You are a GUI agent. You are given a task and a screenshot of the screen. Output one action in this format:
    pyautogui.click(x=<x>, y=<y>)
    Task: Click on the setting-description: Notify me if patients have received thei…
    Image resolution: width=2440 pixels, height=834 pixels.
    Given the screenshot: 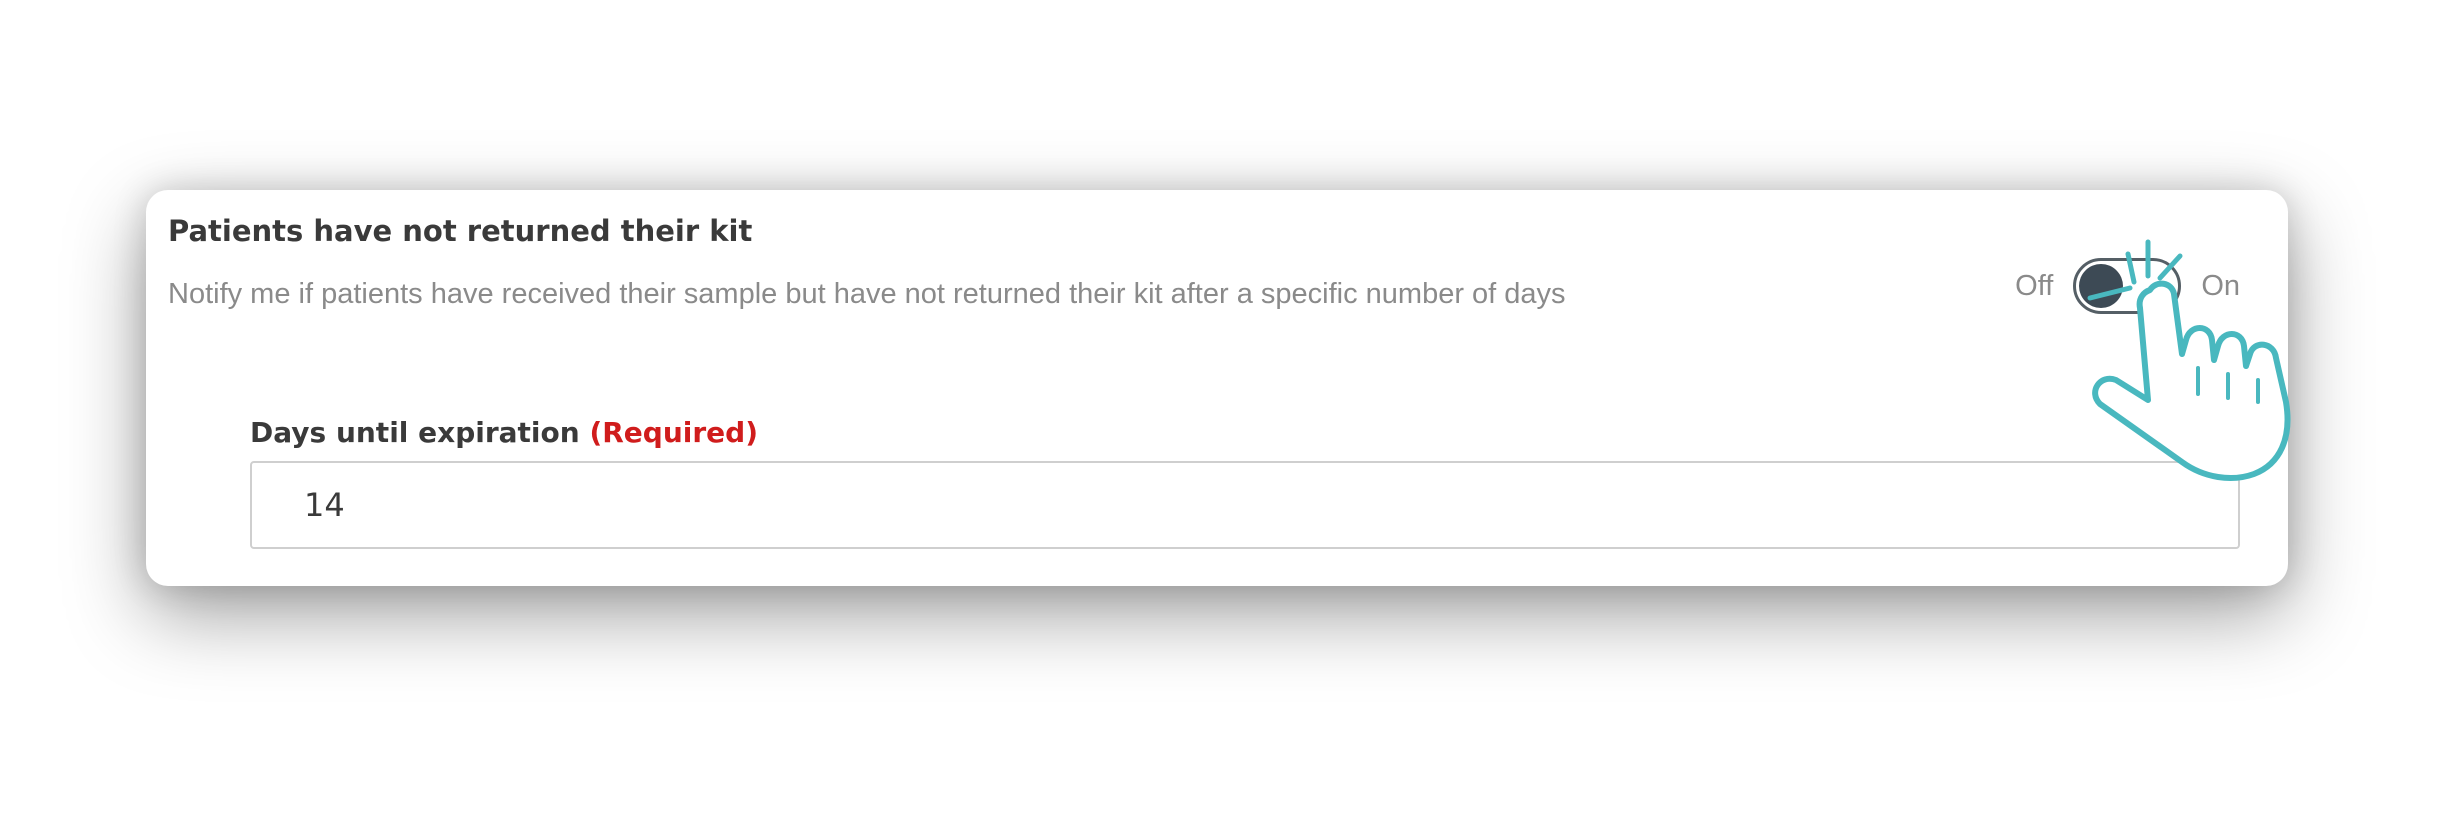 What is the action you would take?
    pyautogui.click(x=867, y=294)
    